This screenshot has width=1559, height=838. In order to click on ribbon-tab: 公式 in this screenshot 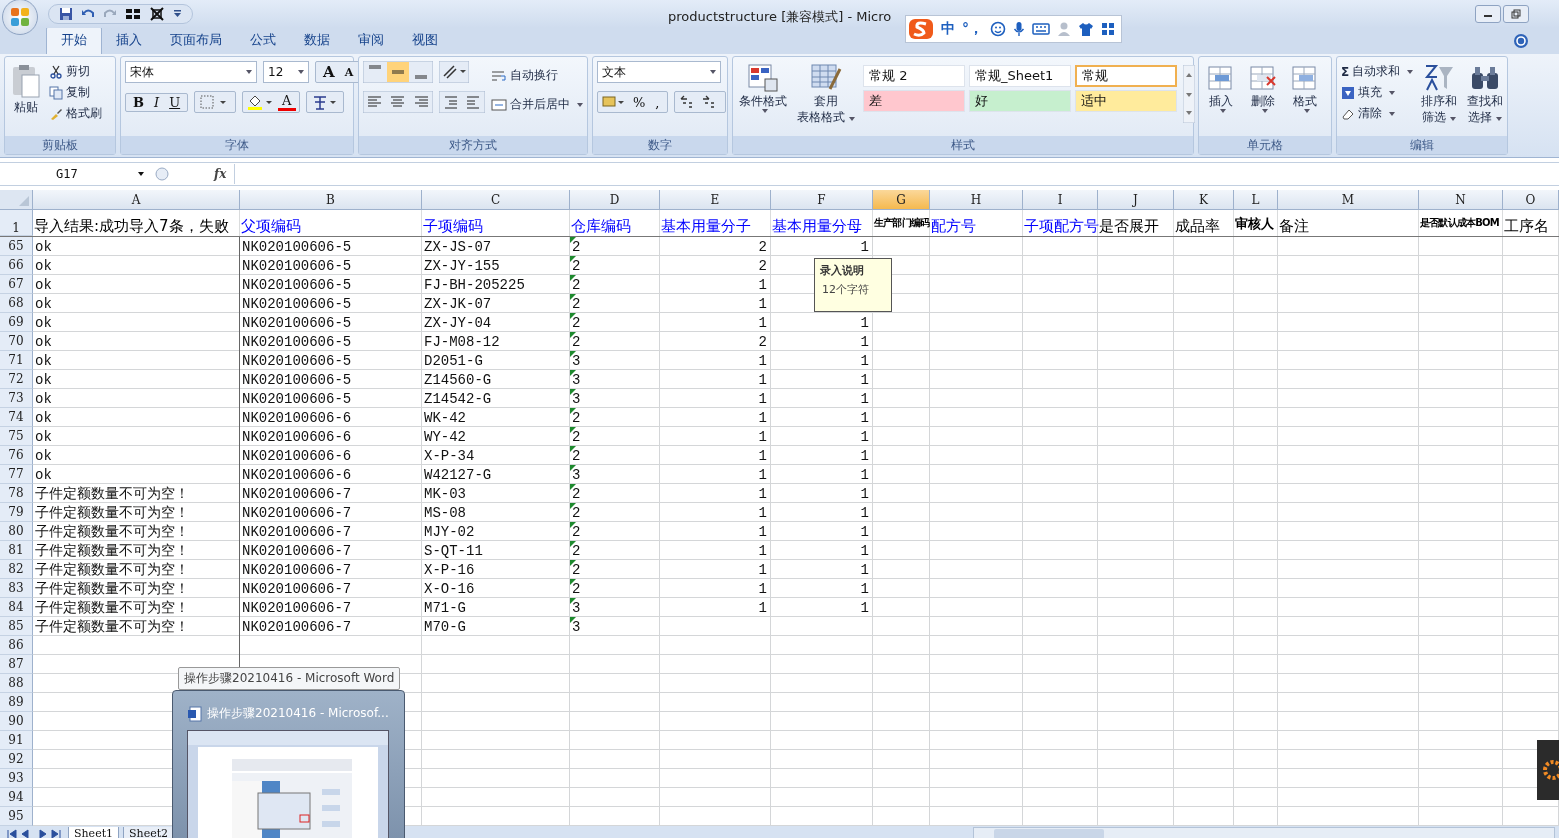, I will do `click(263, 40)`.